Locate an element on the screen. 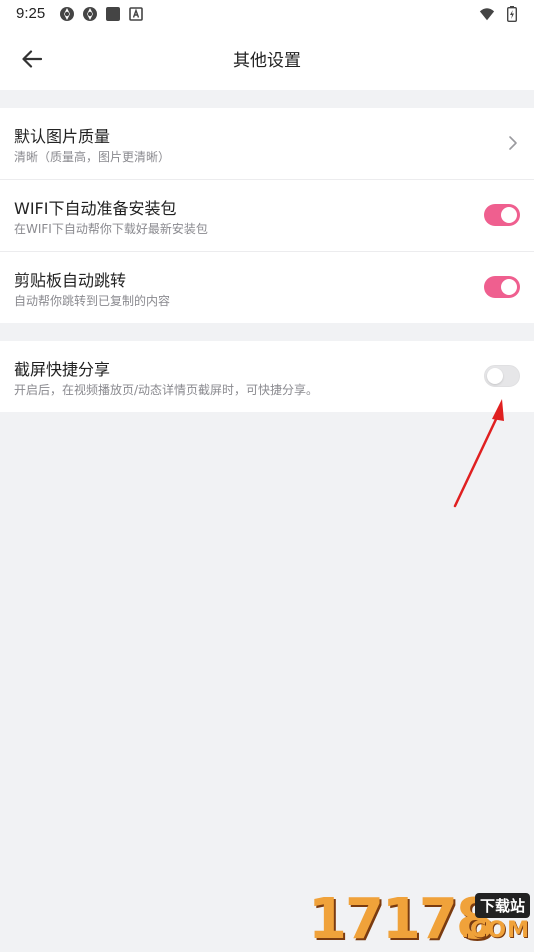 The width and height of the screenshot is (534, 952). setting-title: 截屏快捷分享 is located at coordinates (62, 369).